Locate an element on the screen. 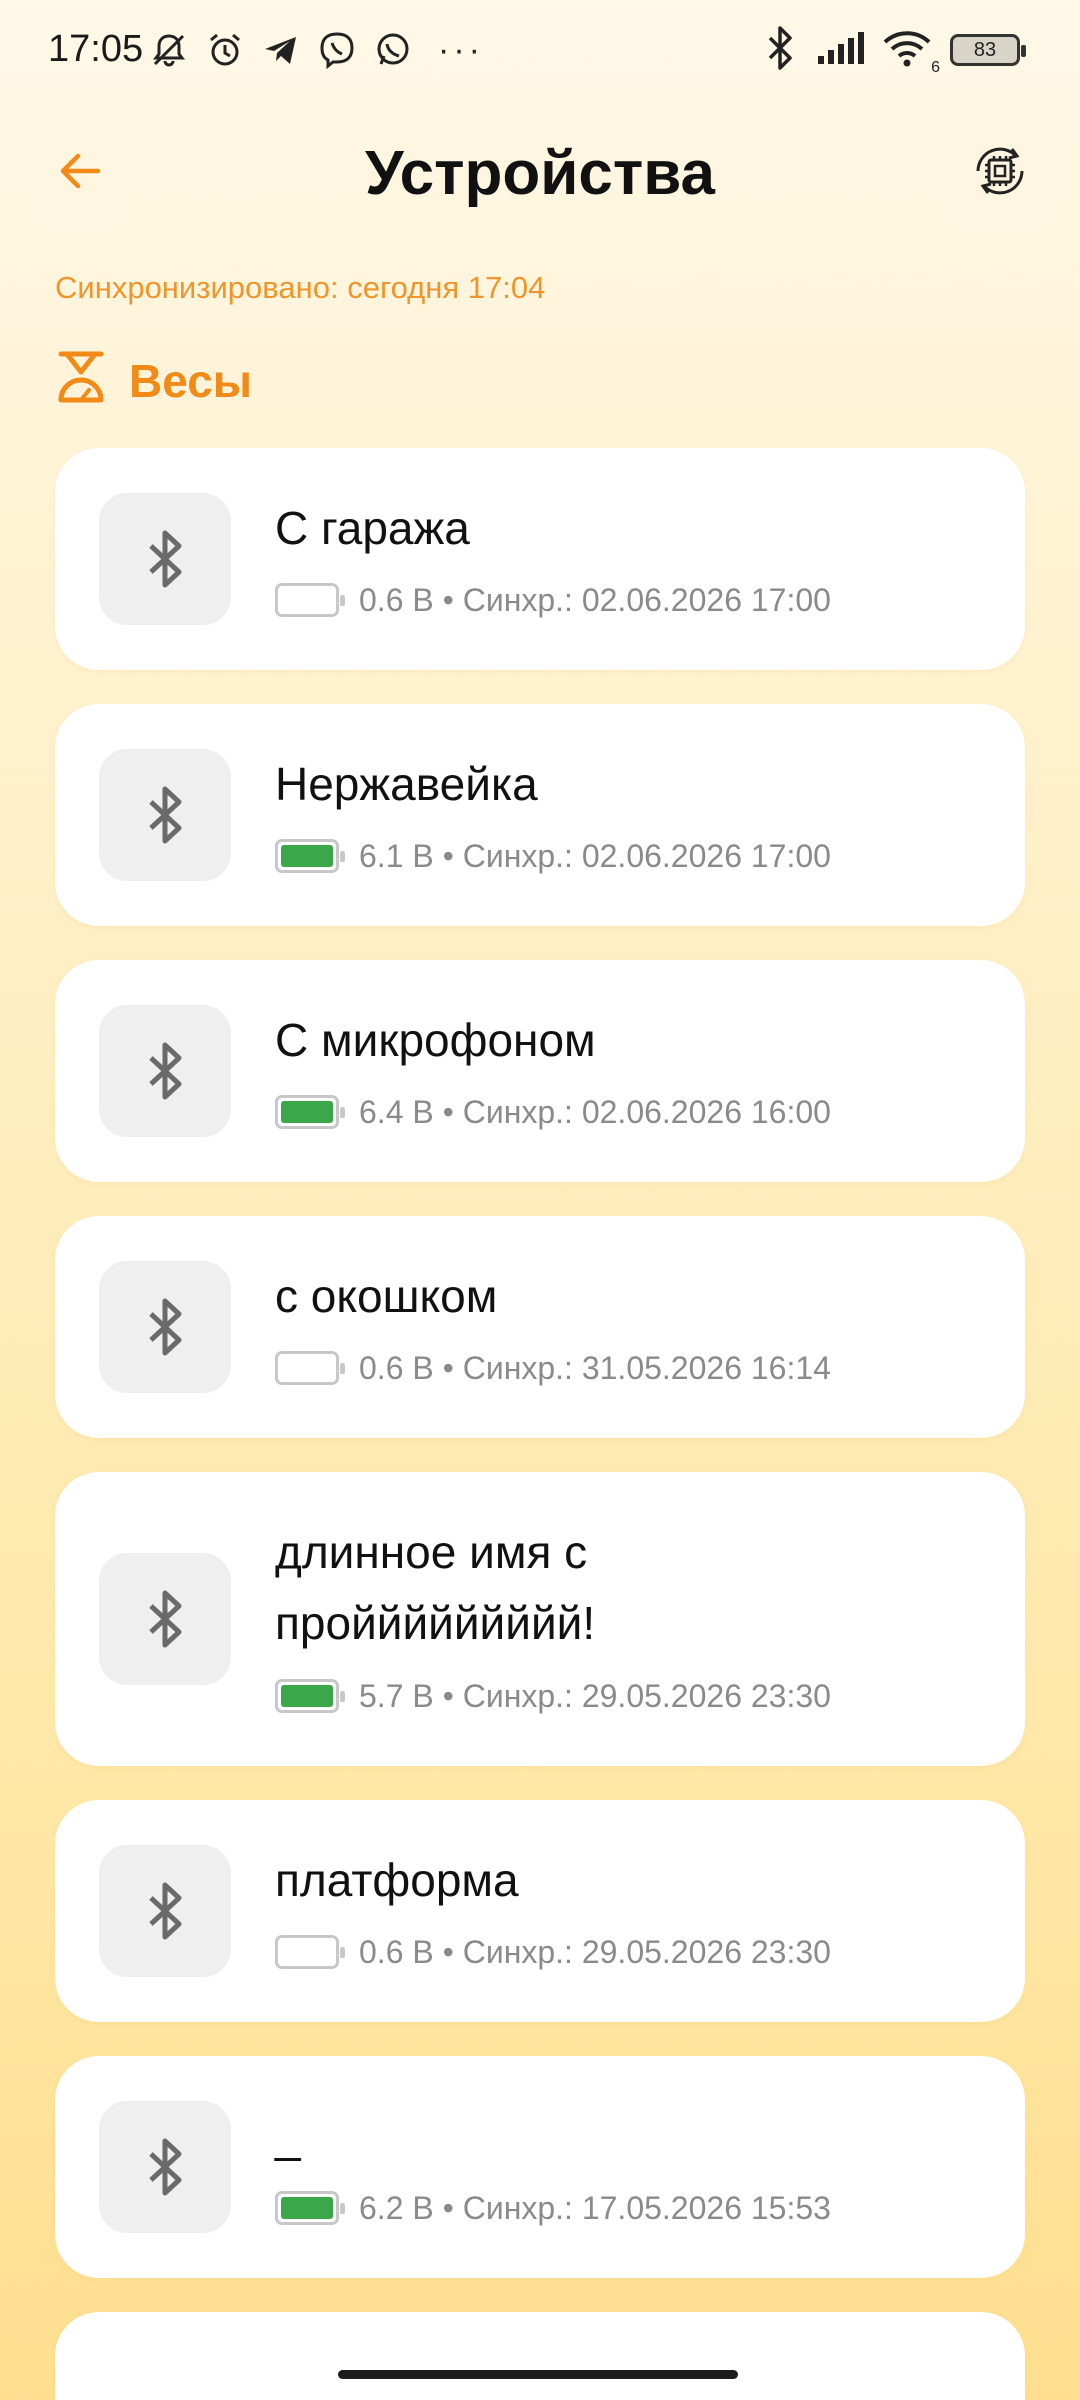  device-name: С микрофоном is located at coordinates (435, 1040).